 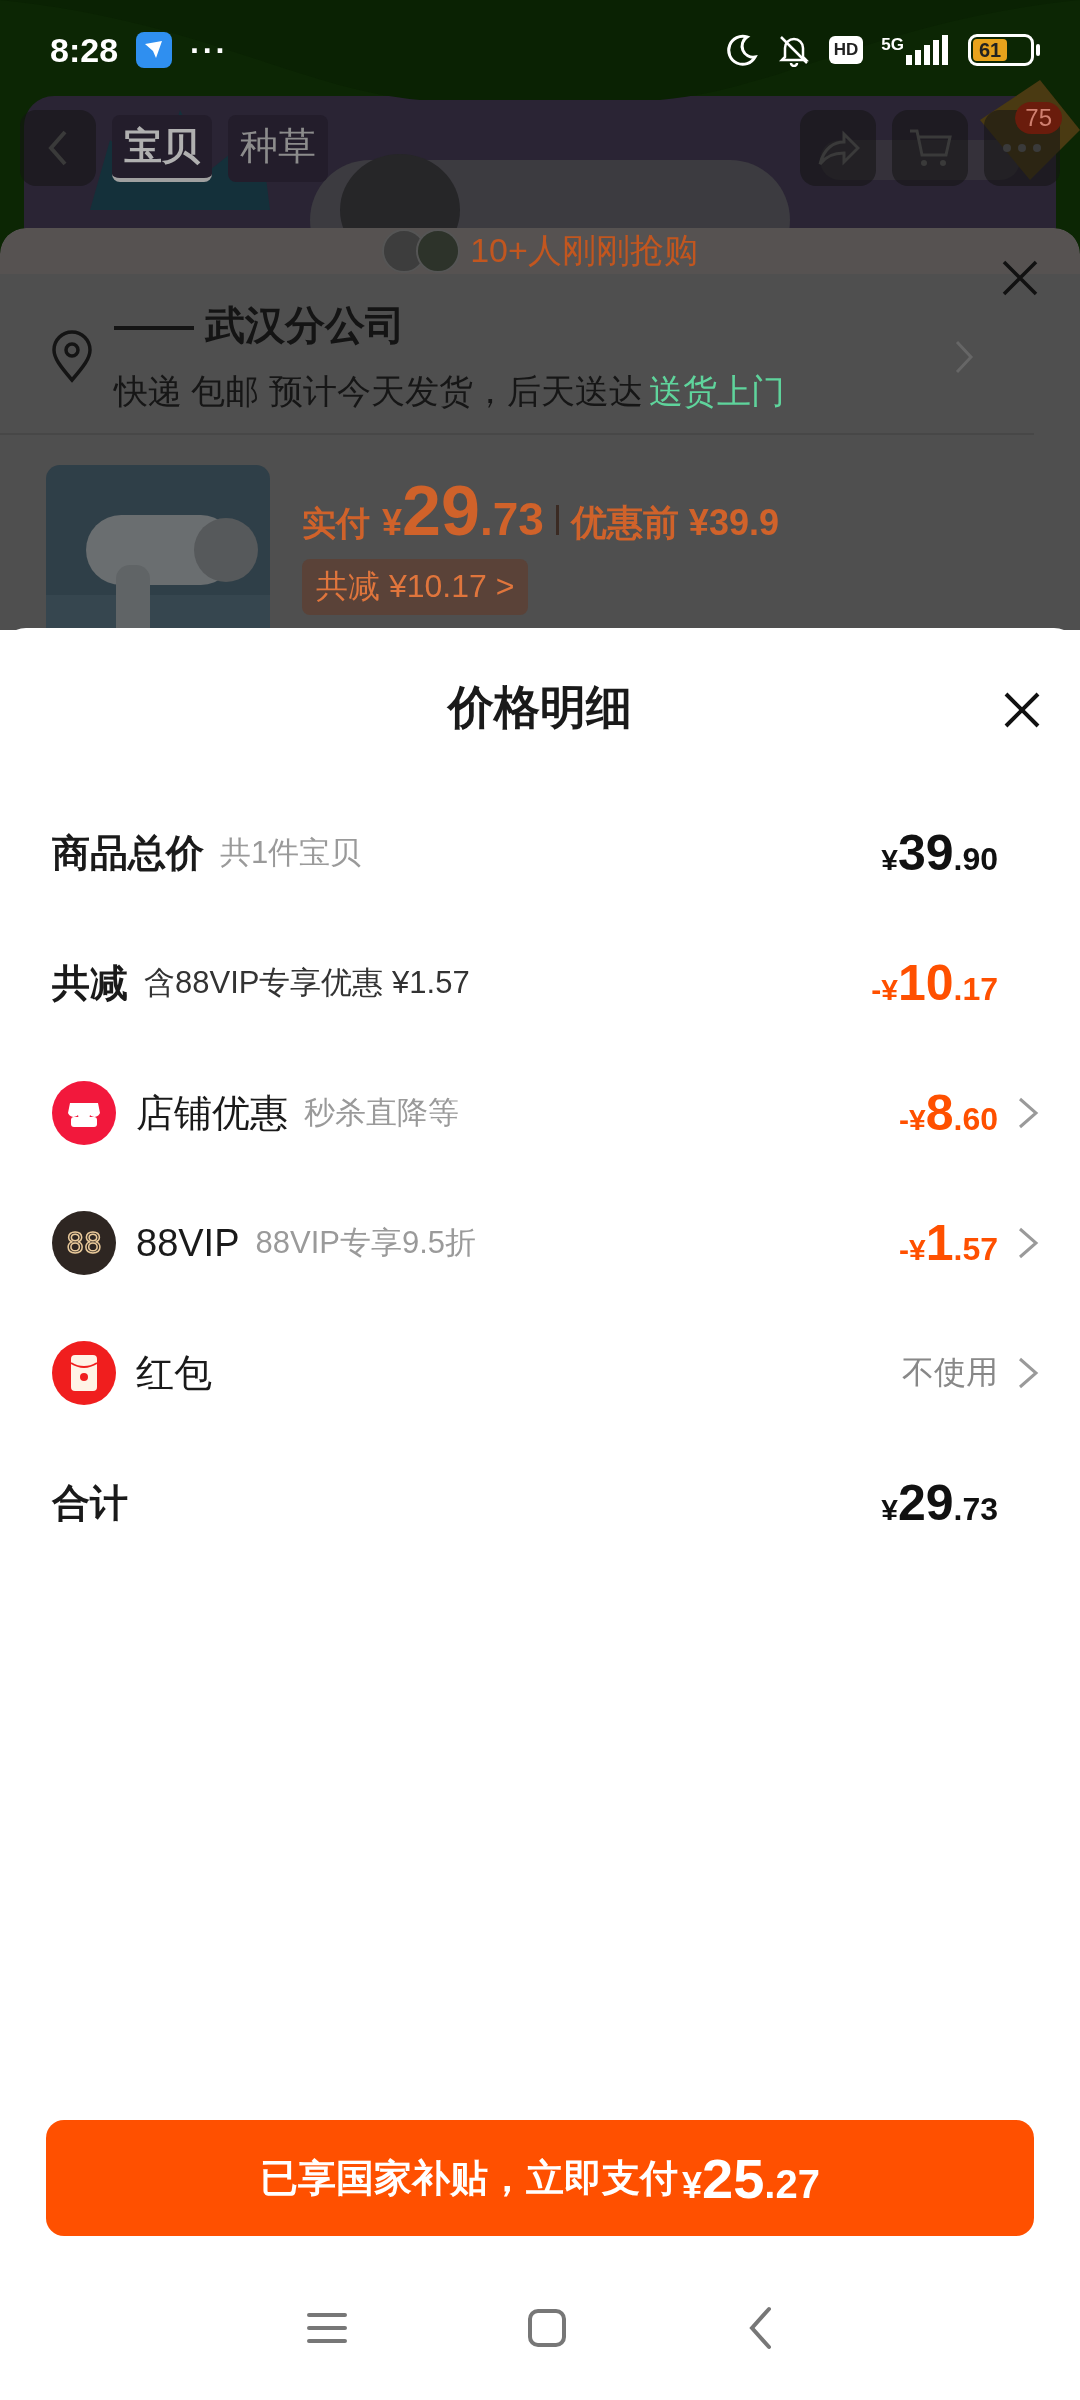 What do you see at coordinates (154, 50) in the screenshot?
I see `app-notification-icon` at bounding box center [154, 50].